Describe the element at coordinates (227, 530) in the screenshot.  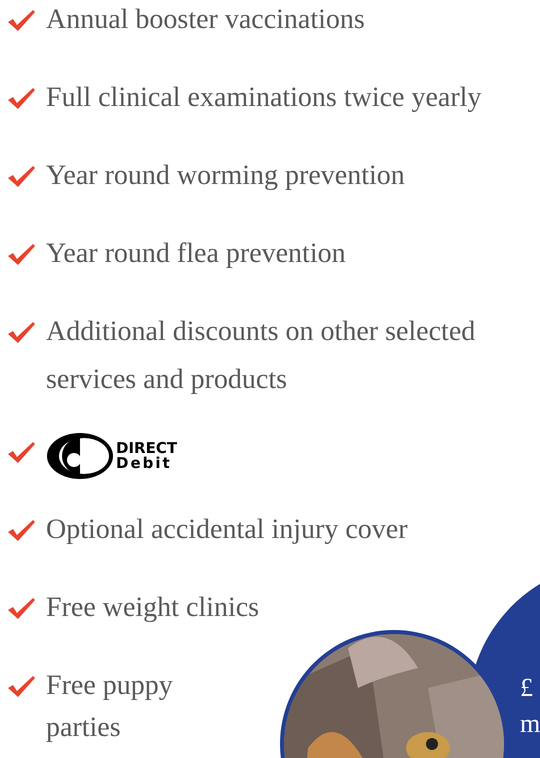
I see `benefit-text: Optional accidental injury cover` at that location.